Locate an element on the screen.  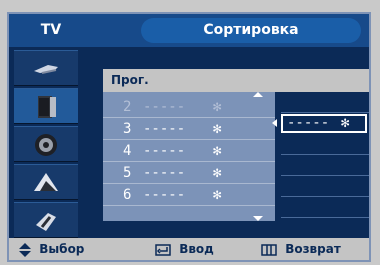
program-column-header: Прог. is located at coordinates (236, 80).